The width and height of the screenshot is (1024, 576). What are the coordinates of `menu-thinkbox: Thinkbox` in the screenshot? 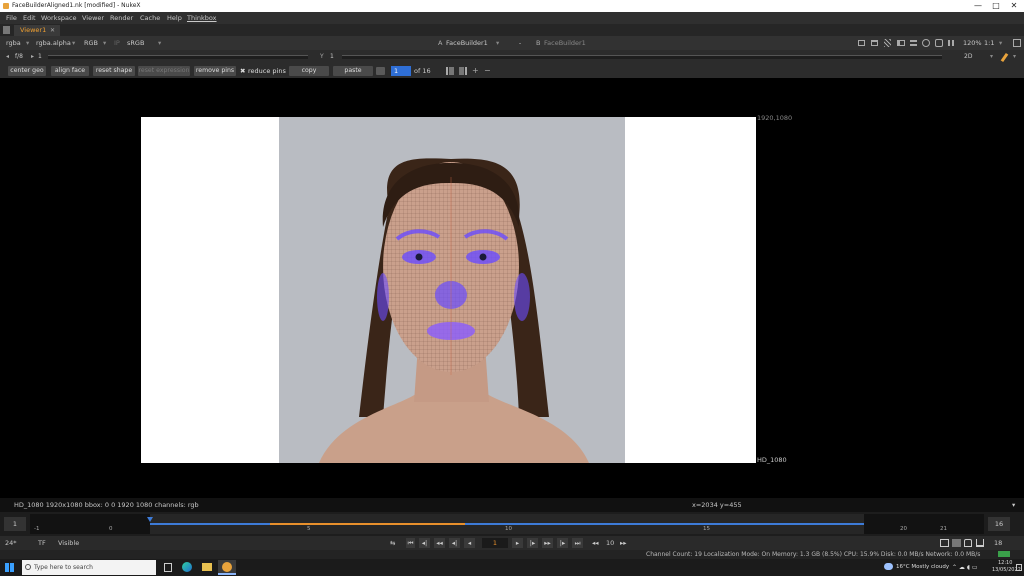 It's located at (202, 18).